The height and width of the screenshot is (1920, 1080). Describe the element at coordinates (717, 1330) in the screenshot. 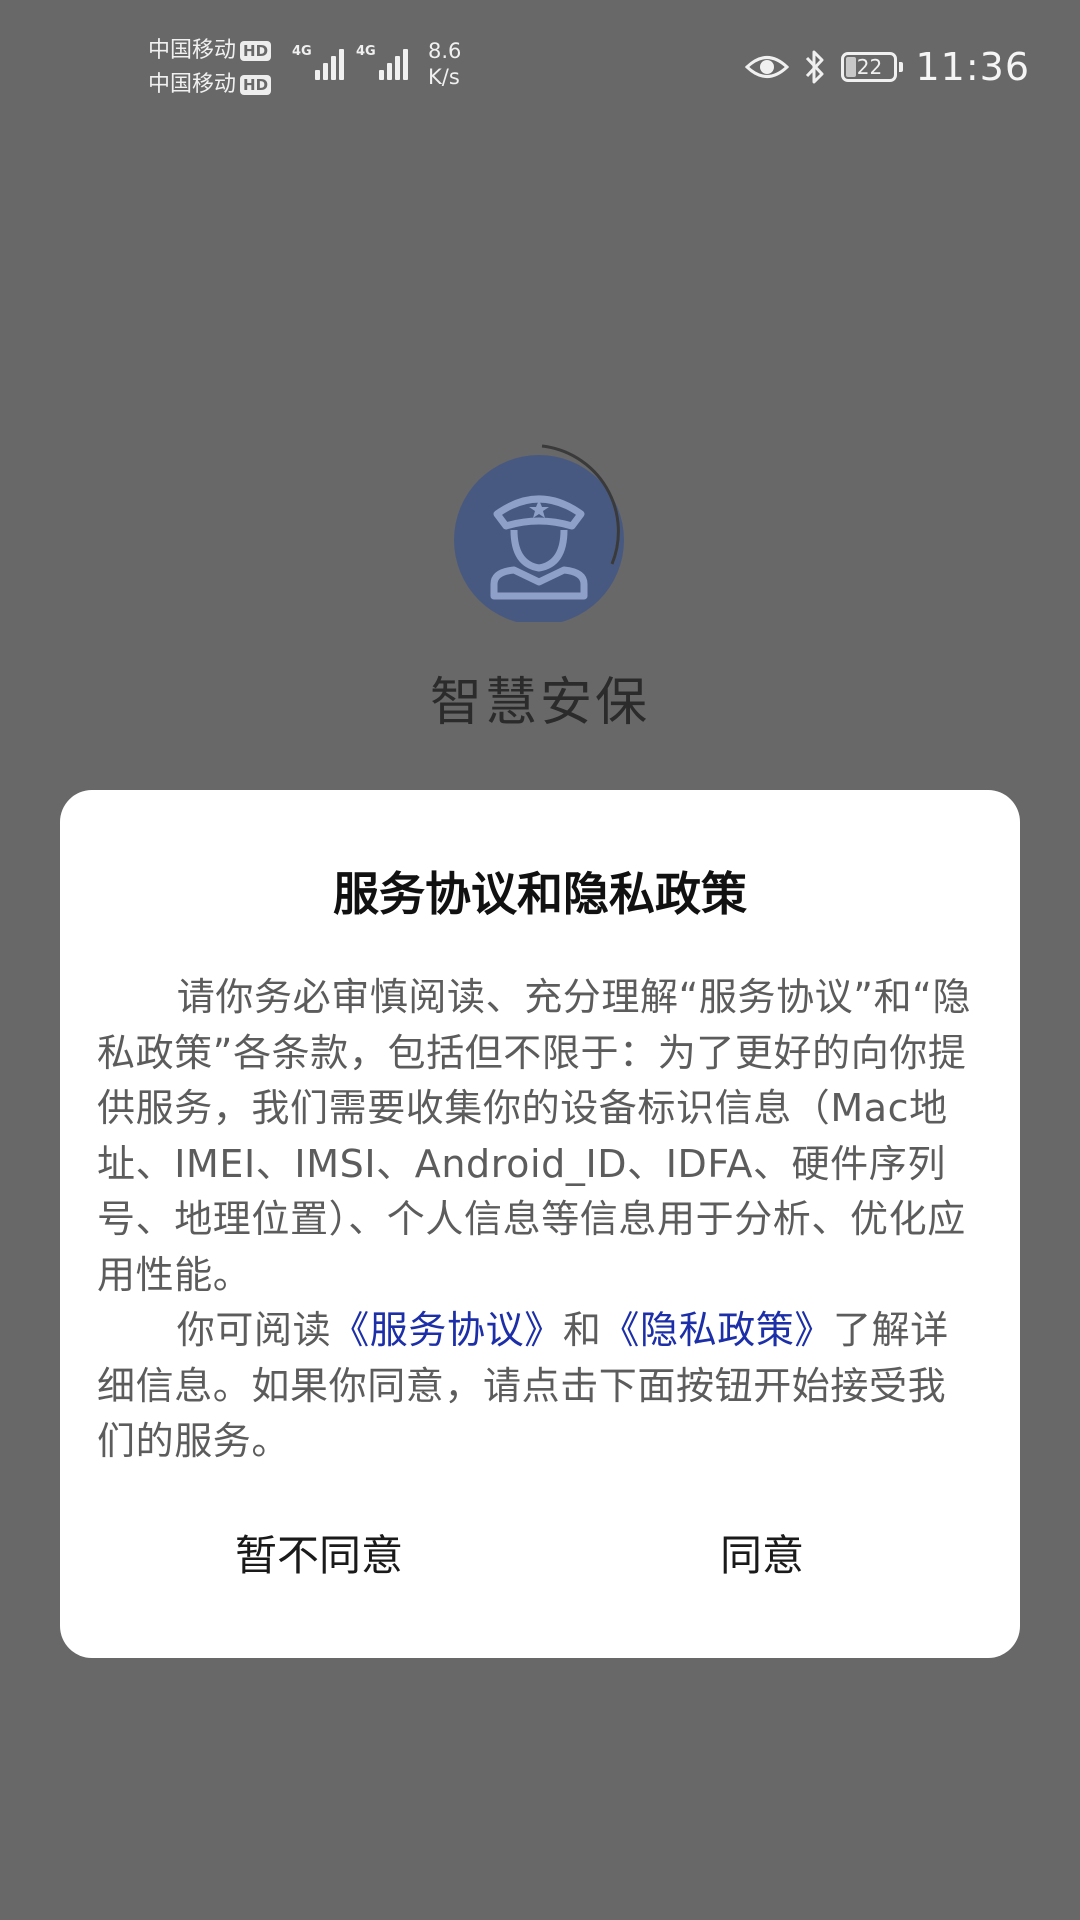

I see `privacy-policy-link: 《隐私政策》` at that location.